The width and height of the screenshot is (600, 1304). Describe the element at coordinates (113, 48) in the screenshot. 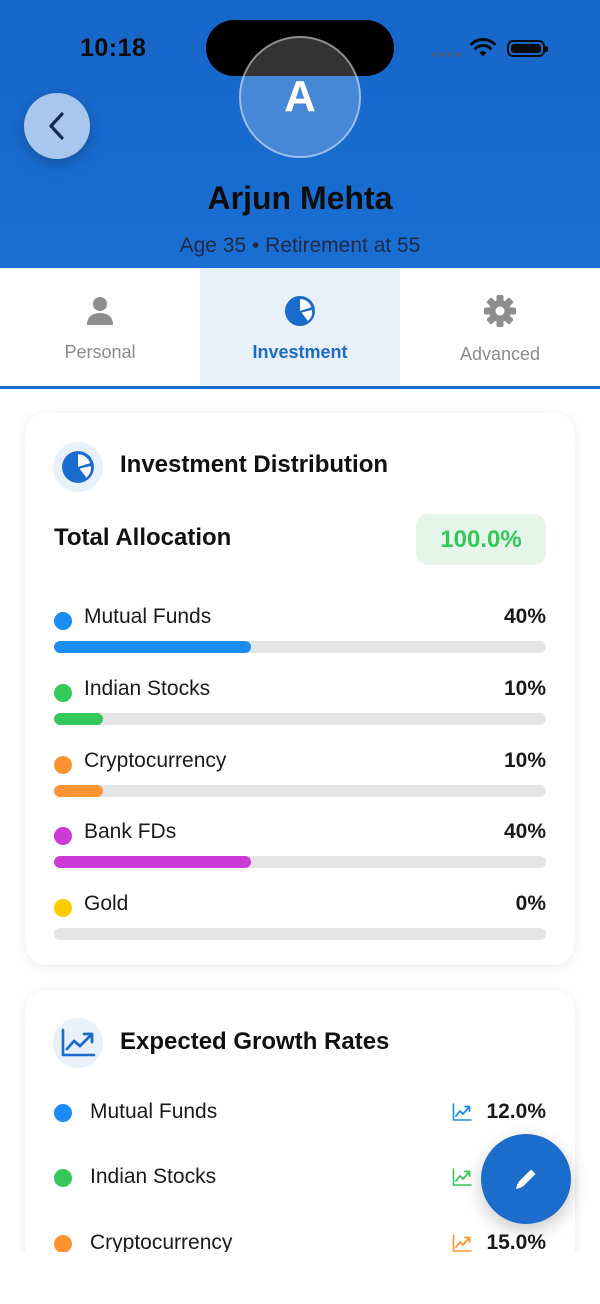

I see `status-time: 10:18` at that location.